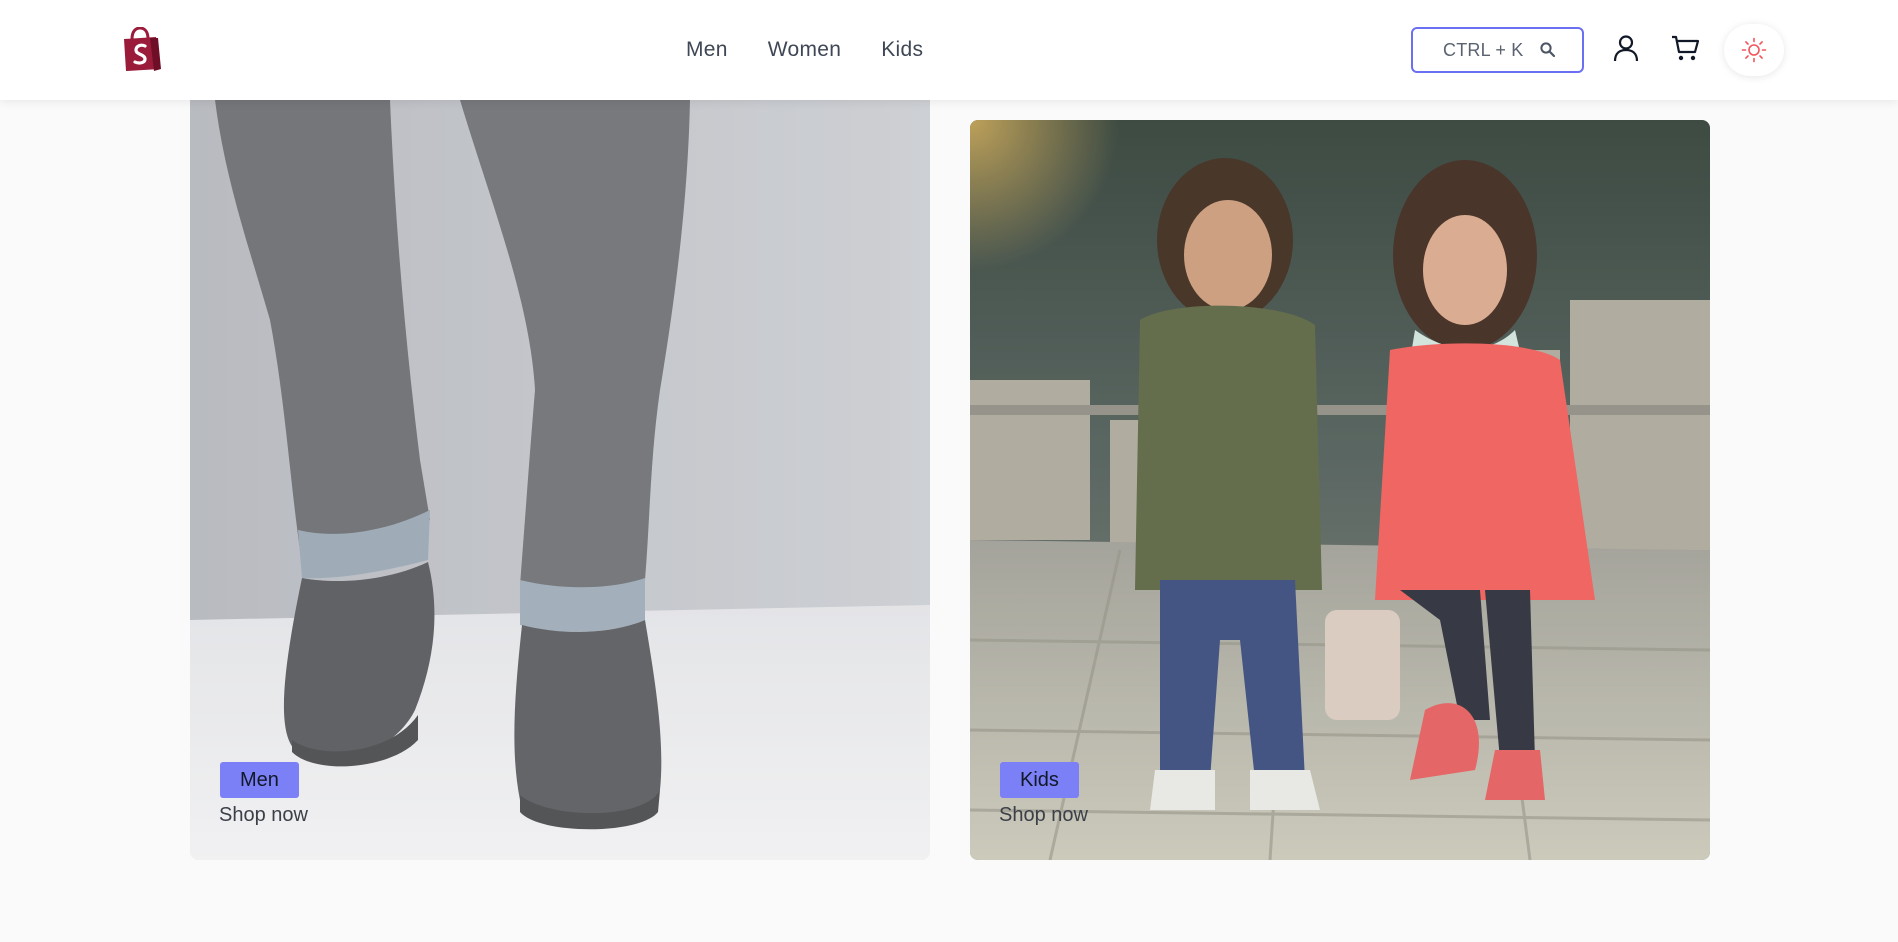 This screenshot has width=1898, height=942. I want to click on main-nav: Men Women Kids, so click(824, 50).